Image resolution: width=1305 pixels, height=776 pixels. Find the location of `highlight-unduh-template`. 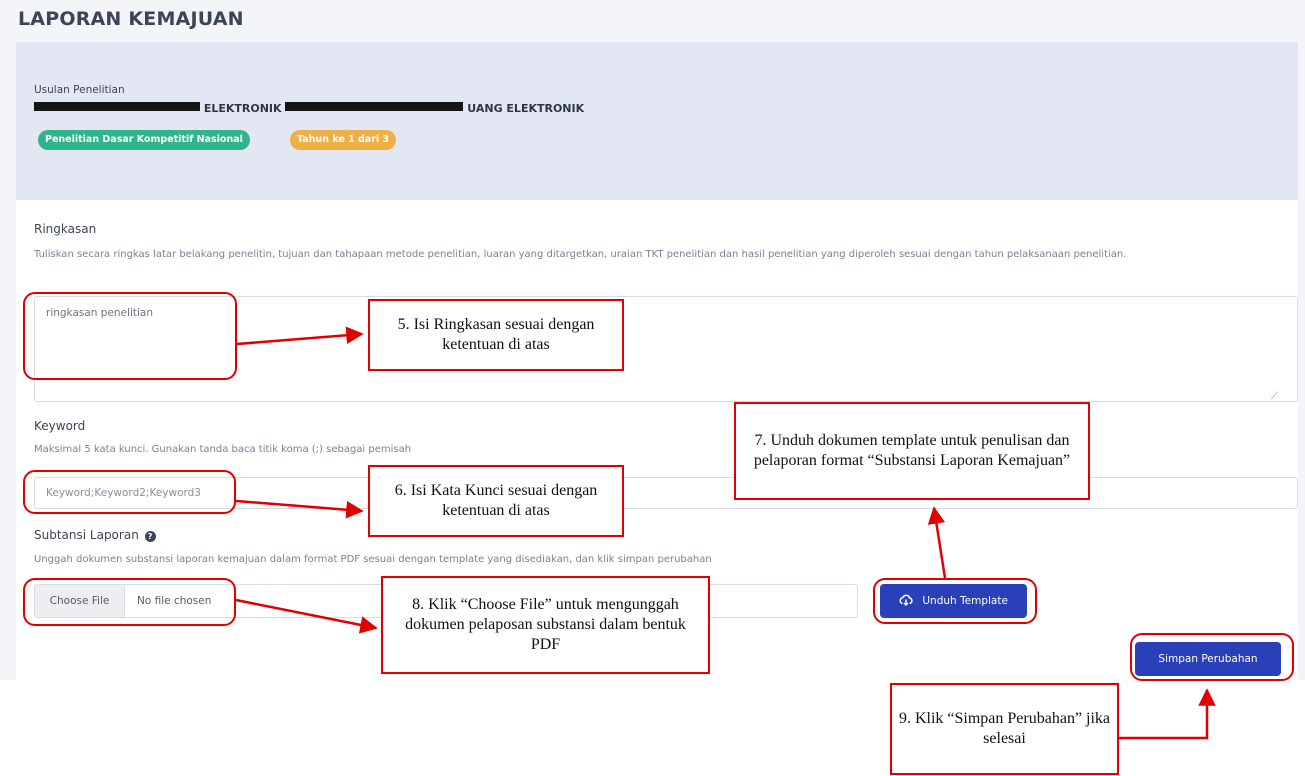

highlight-unduh-template is located at coordinates (955, 601).